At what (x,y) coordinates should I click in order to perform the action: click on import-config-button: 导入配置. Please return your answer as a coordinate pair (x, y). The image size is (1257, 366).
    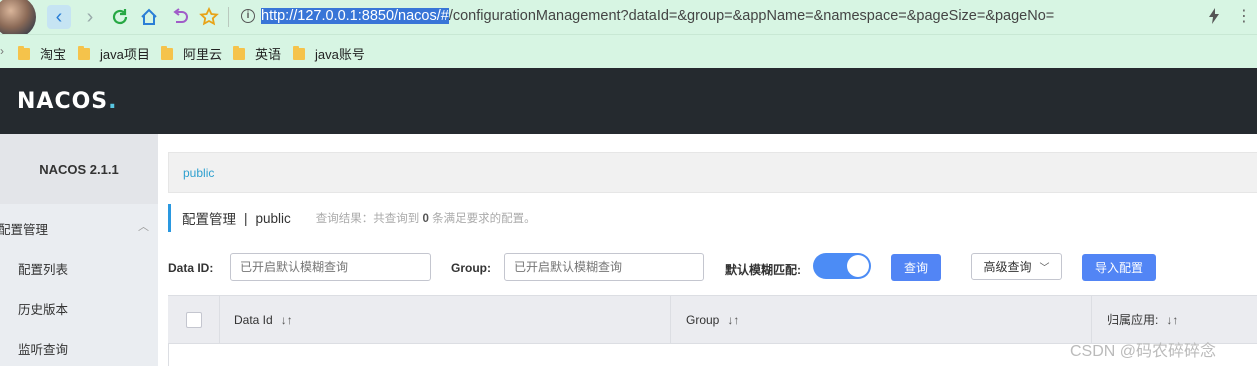
    Looking at the image, I should click on (1119, 267).